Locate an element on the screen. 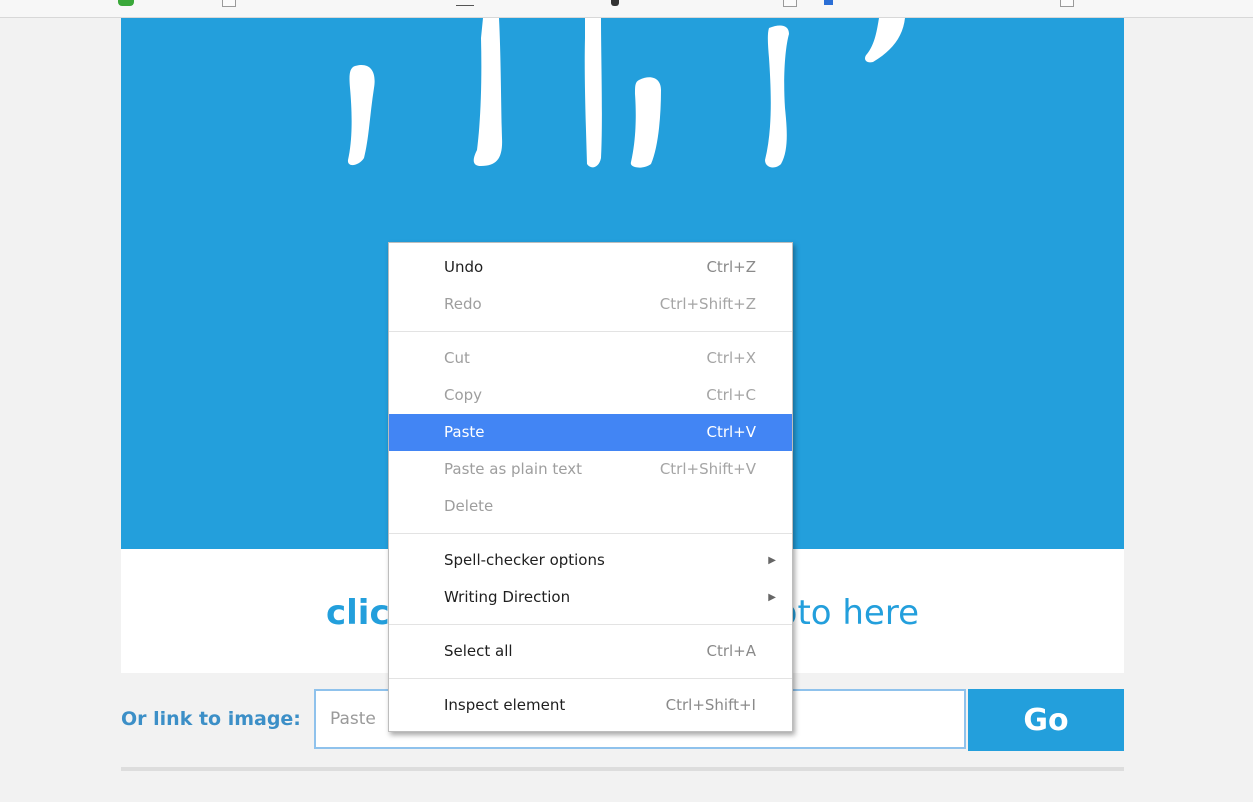  menu-item-select-all: Select all Ctrl+A is located at coordinates (590, 651).